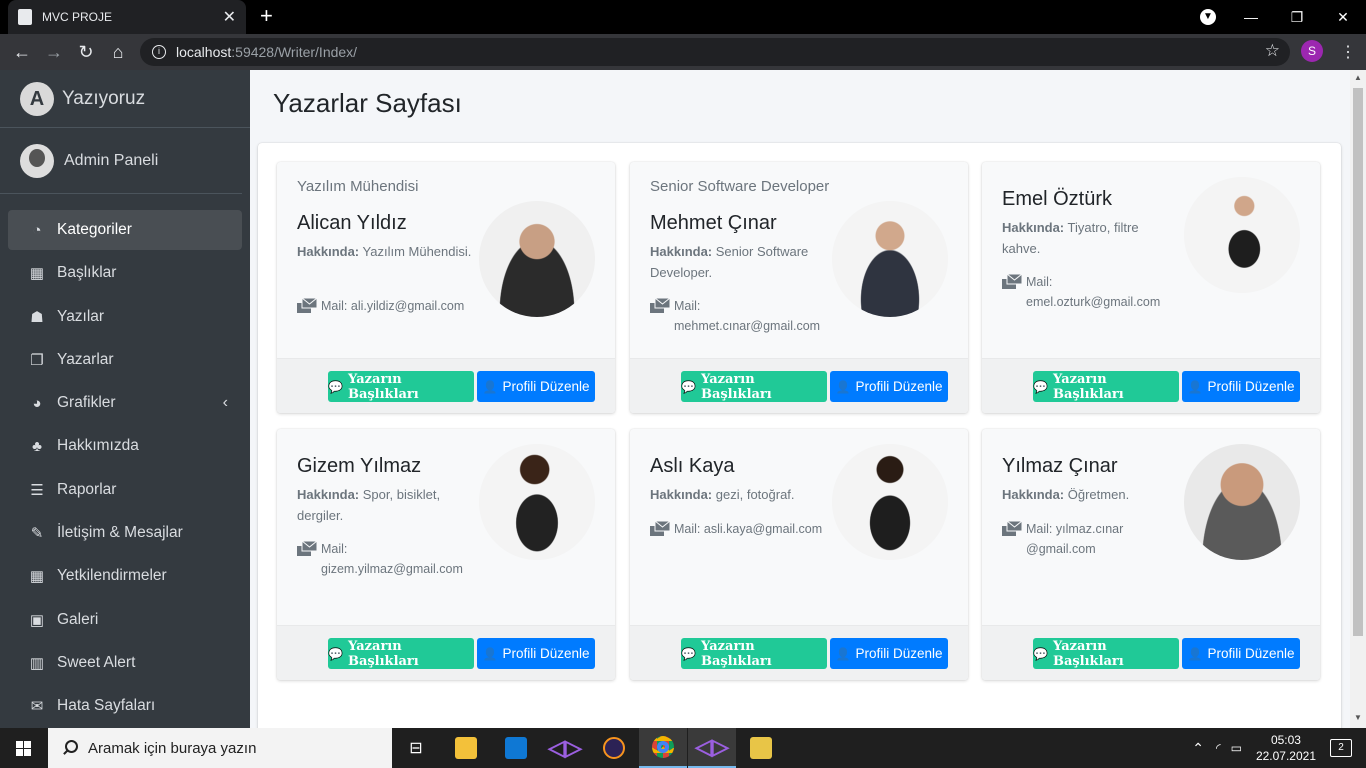 Image resolution: width=1366 pixels, height=768 pixels. What do you see at coordinates (1343, 17) in the screenshot?
I see `close-window-icon: ✕` at bounding box center [1343, 17].